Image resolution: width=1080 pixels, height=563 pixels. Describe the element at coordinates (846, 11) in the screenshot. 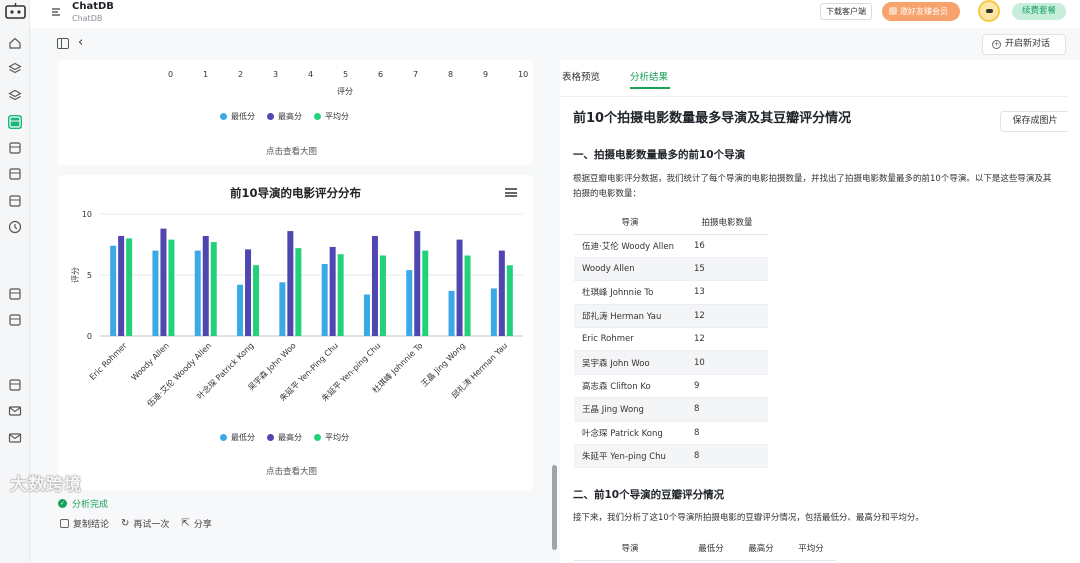

I see `download-client-button: 下载客户端` at that location.